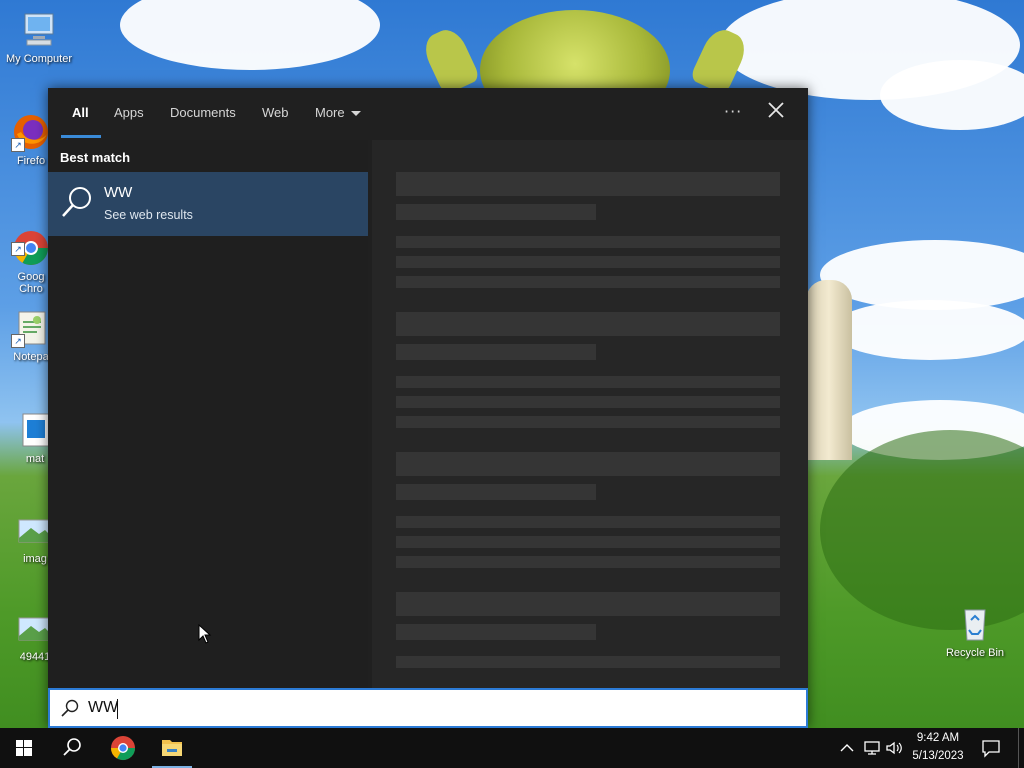  I want to click on search-input-value: WW, so click(103, 707).